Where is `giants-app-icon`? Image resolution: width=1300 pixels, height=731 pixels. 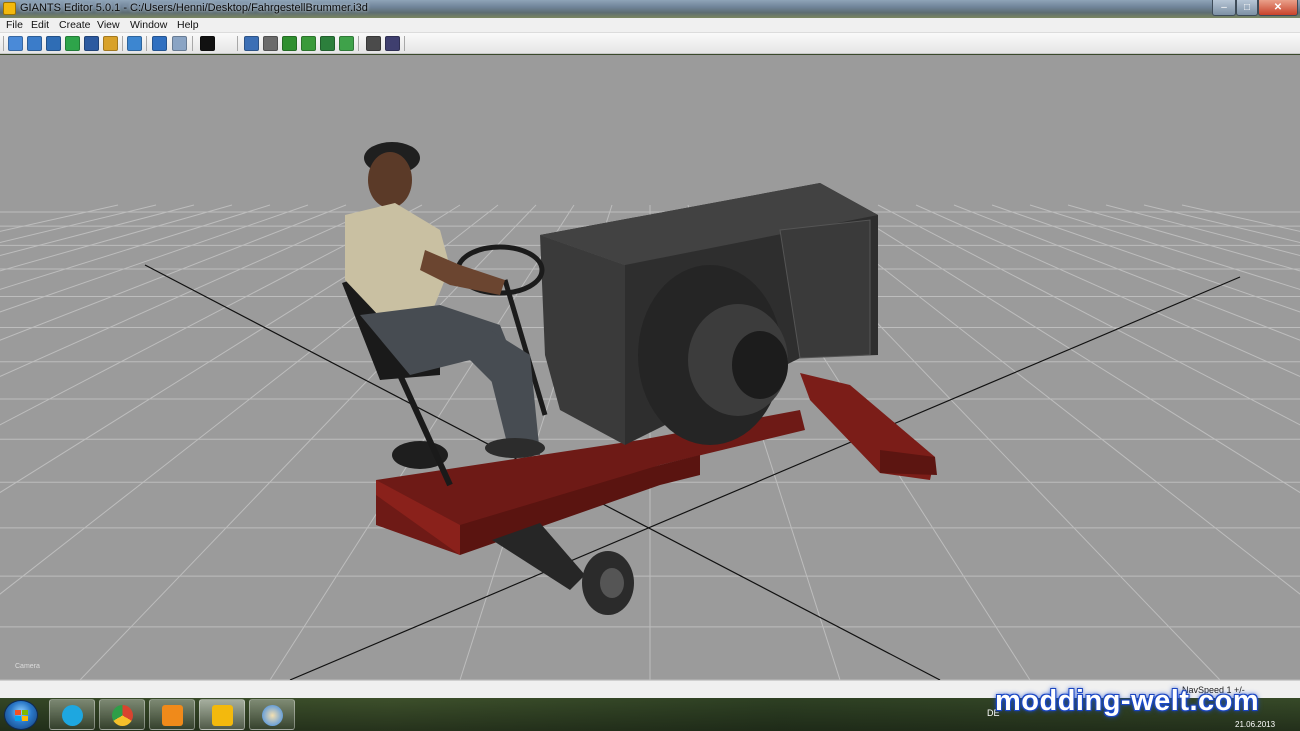 giants-app-icon is located at coordinates (9, 8).